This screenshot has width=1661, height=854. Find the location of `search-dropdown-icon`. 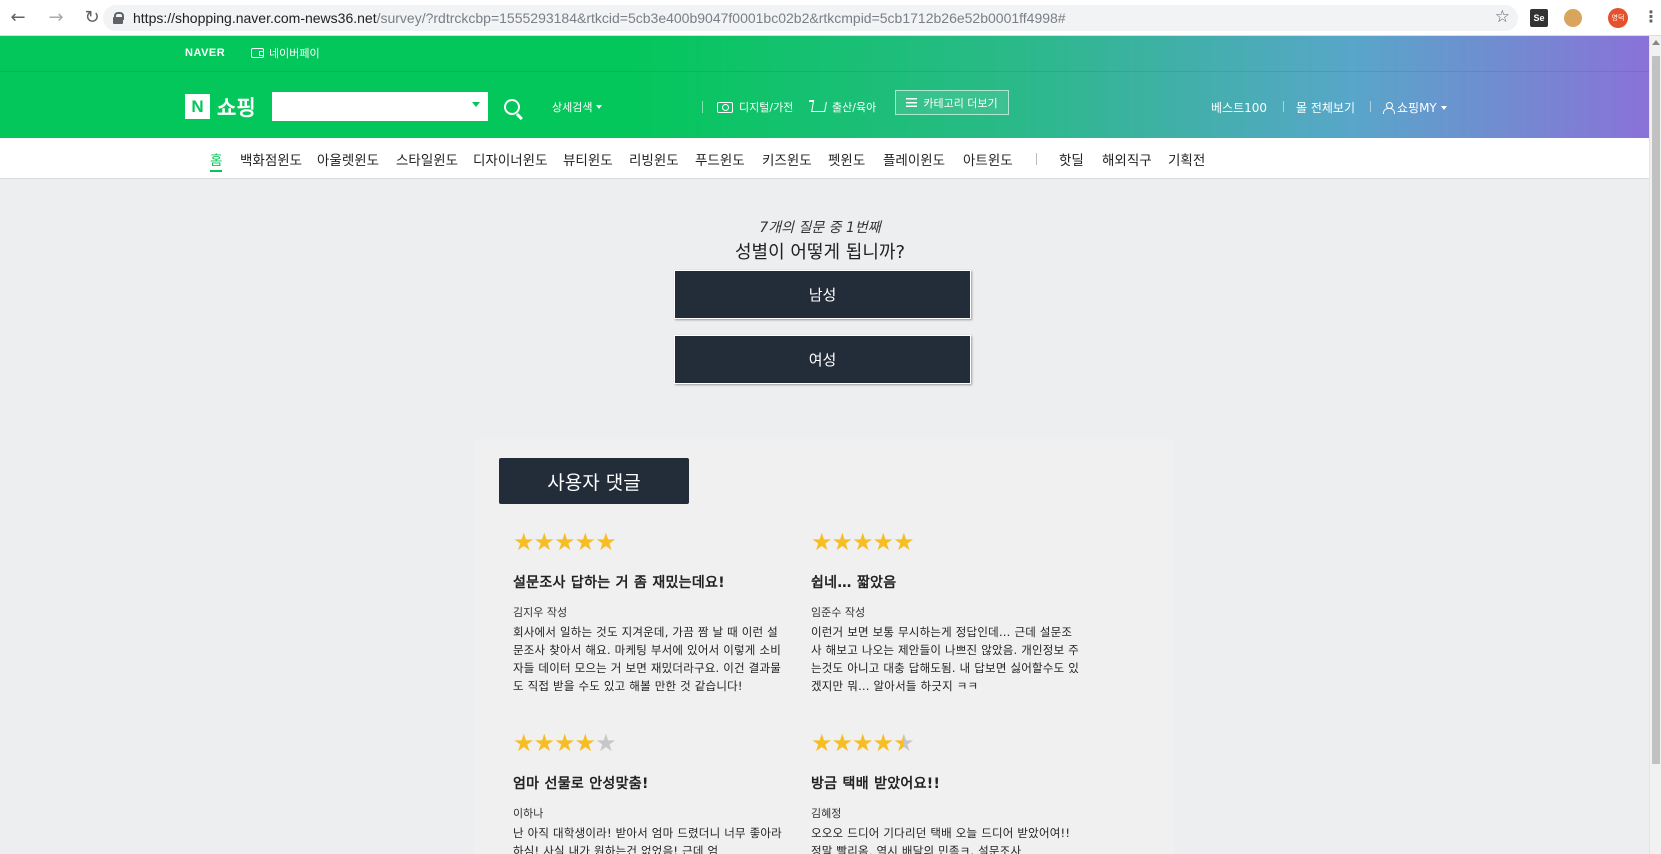

search-dropdown-icon is located at coordinates (476, 104).